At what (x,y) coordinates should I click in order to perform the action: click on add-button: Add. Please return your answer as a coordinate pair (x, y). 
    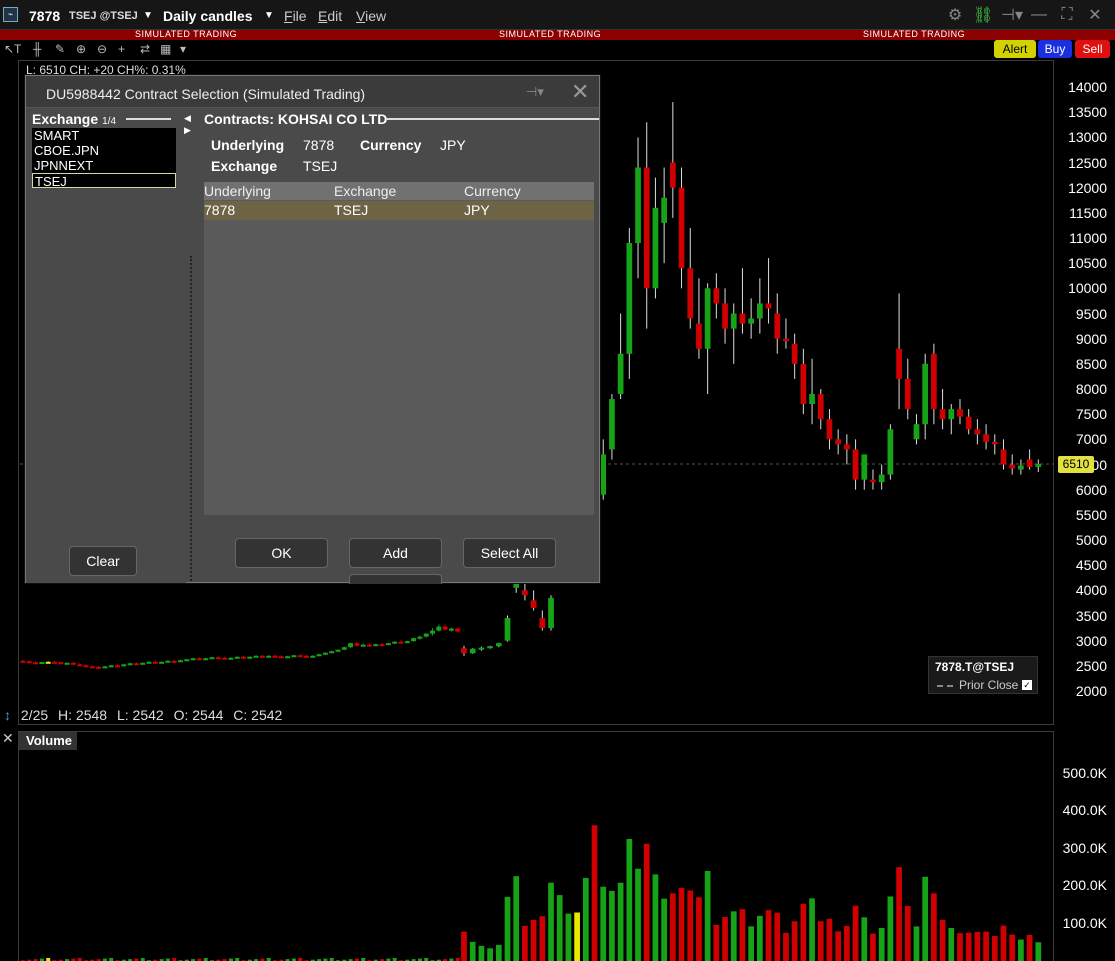
    Looking at the image, I should click on (395, 553).